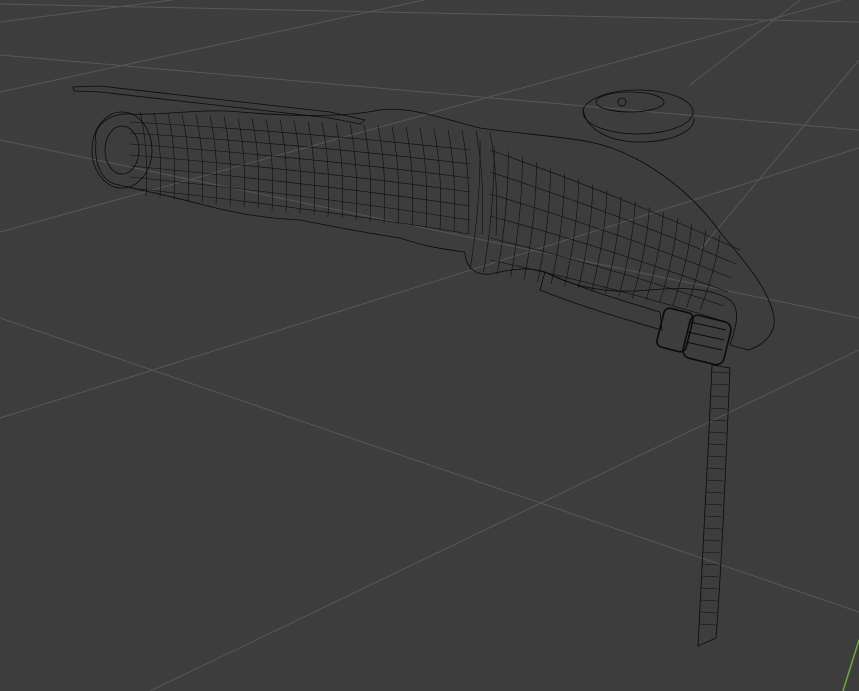  Describe the element at coordinates (850, 665) in the screenshot. I see `y-axis-line` at that location.